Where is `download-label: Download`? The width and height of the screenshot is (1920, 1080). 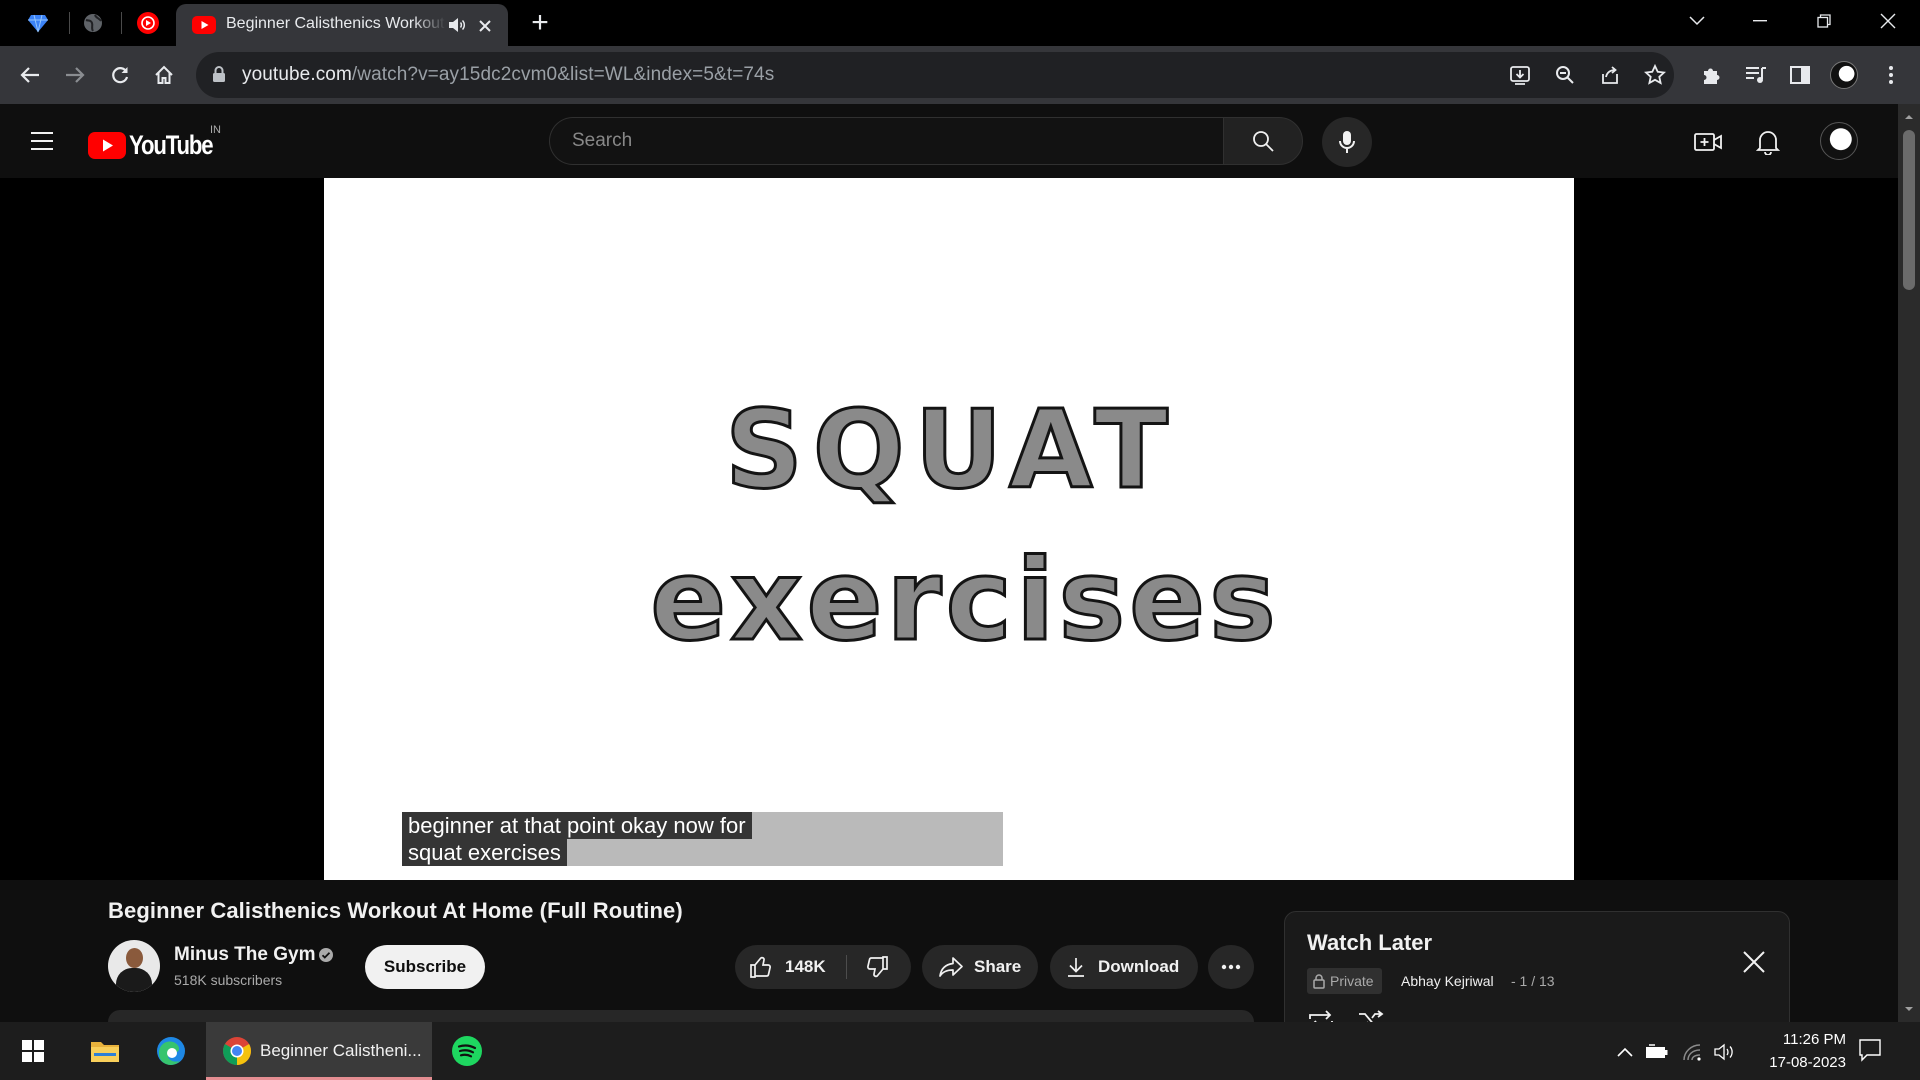
download-label: Download is located at coordinates (1139, 966).